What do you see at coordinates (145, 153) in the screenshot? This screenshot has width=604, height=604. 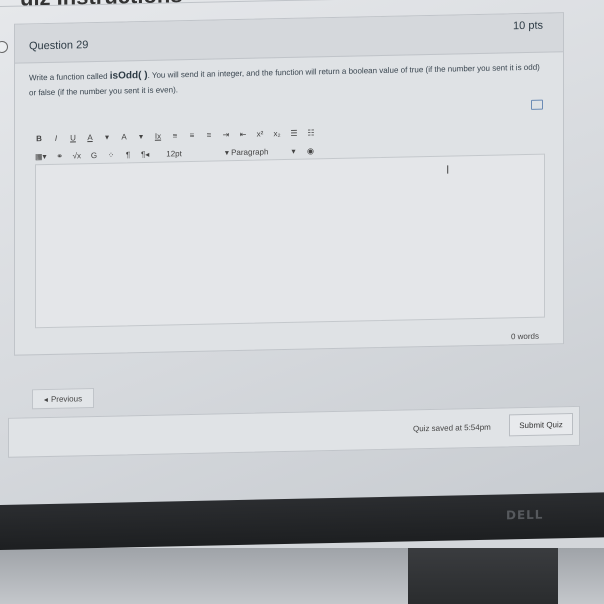 I see `rtl-button: ¶◂` at bounding box center [145, 153].